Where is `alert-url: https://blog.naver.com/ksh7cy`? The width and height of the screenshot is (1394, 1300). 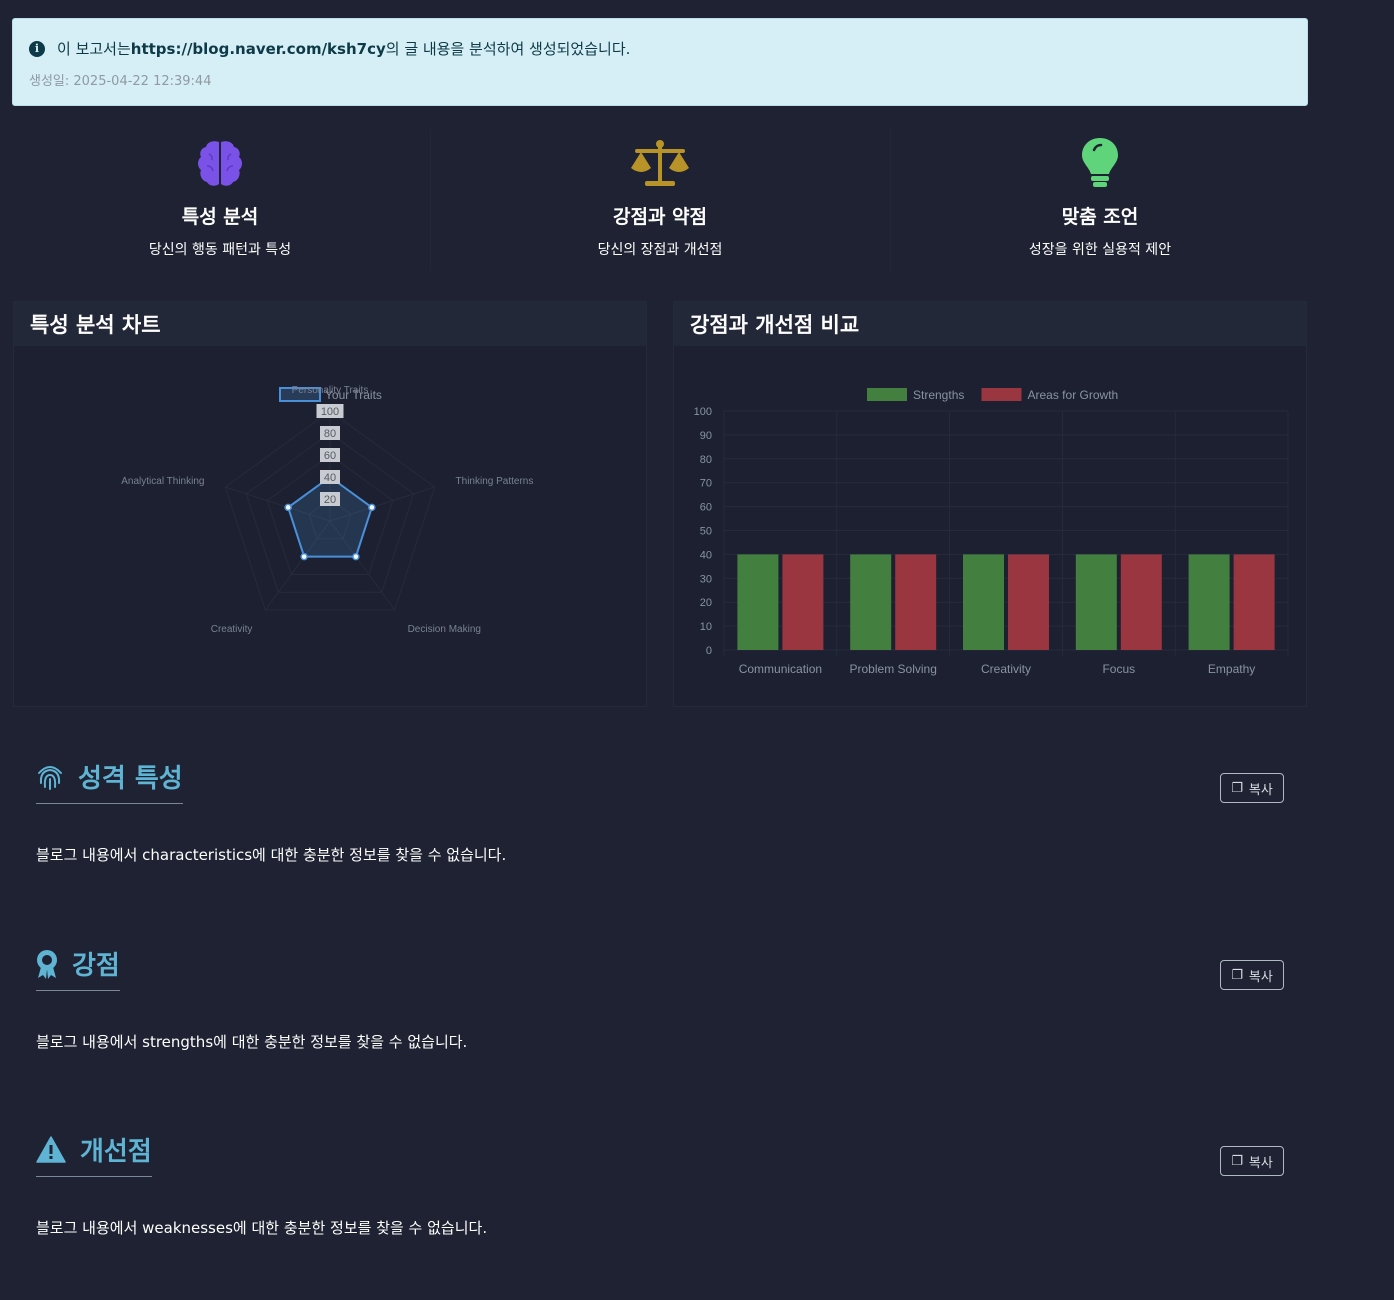 alert-url: https://blog.naver.com/ksh7cy is located at coordinates (258, 48).